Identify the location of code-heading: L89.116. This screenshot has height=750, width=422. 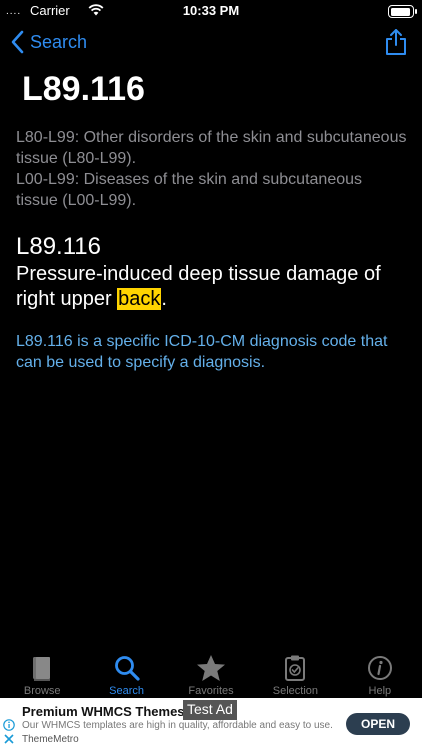
(58, 246).